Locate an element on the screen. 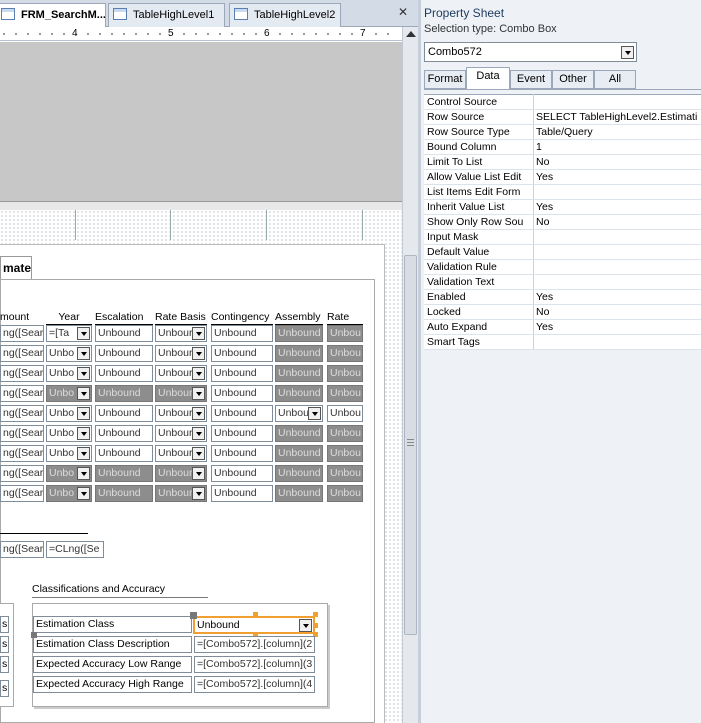 Image resolution: width=701 pixels, height=723 pixels. tab-all: All is located at coordinates (615, 79).